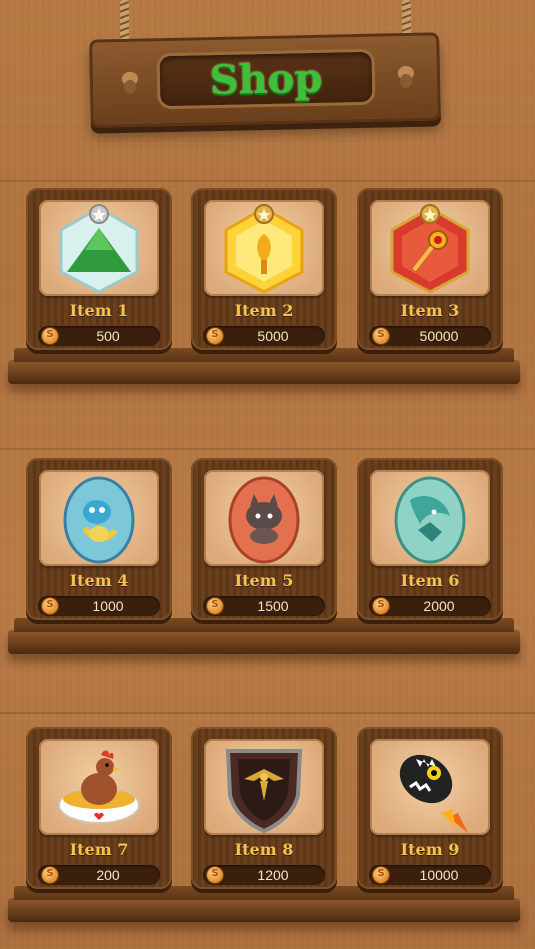 Image resolution: width=535 pixels, height=949 pixels. I want to click on yellow-gem-icon, so click(264, 249).